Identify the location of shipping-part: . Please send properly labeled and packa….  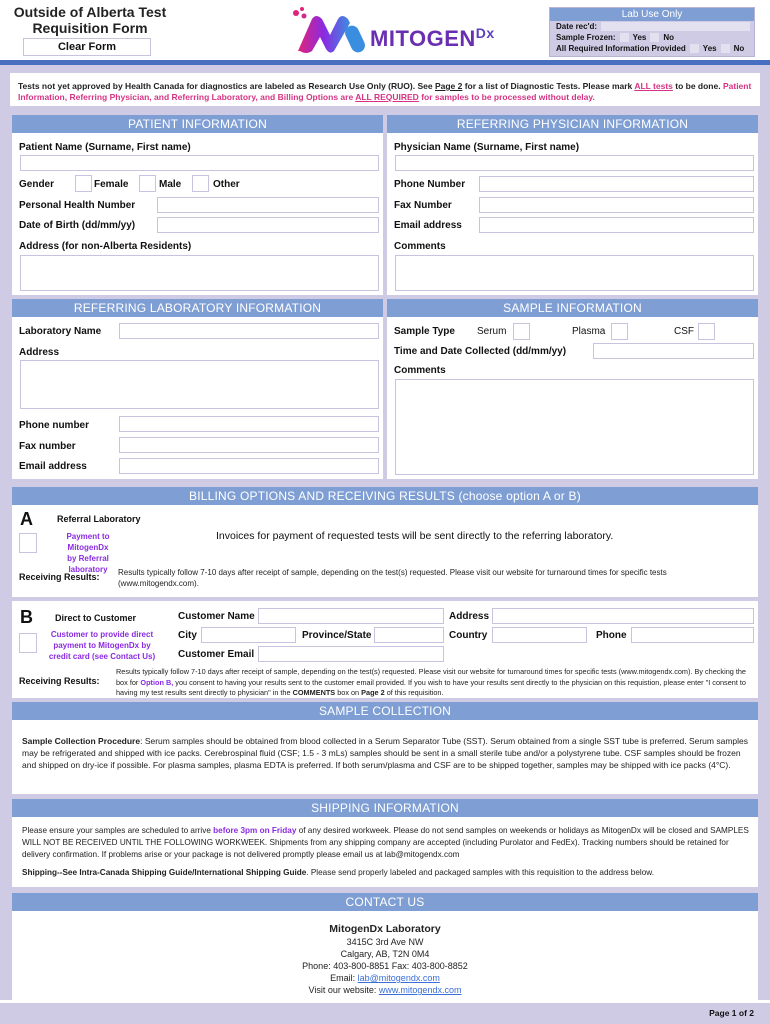
(480, 872).